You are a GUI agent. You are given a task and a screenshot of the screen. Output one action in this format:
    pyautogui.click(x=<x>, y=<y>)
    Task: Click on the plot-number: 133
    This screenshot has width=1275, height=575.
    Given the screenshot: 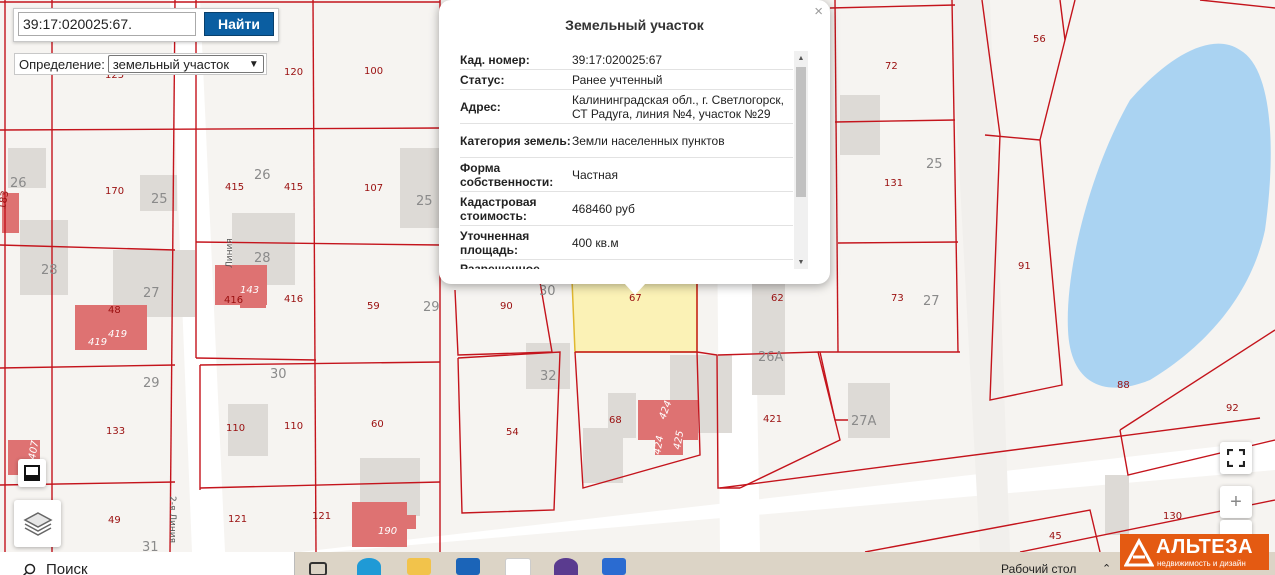 What is the action you would take?
    pyautogui.click(x=115, y=431)
    